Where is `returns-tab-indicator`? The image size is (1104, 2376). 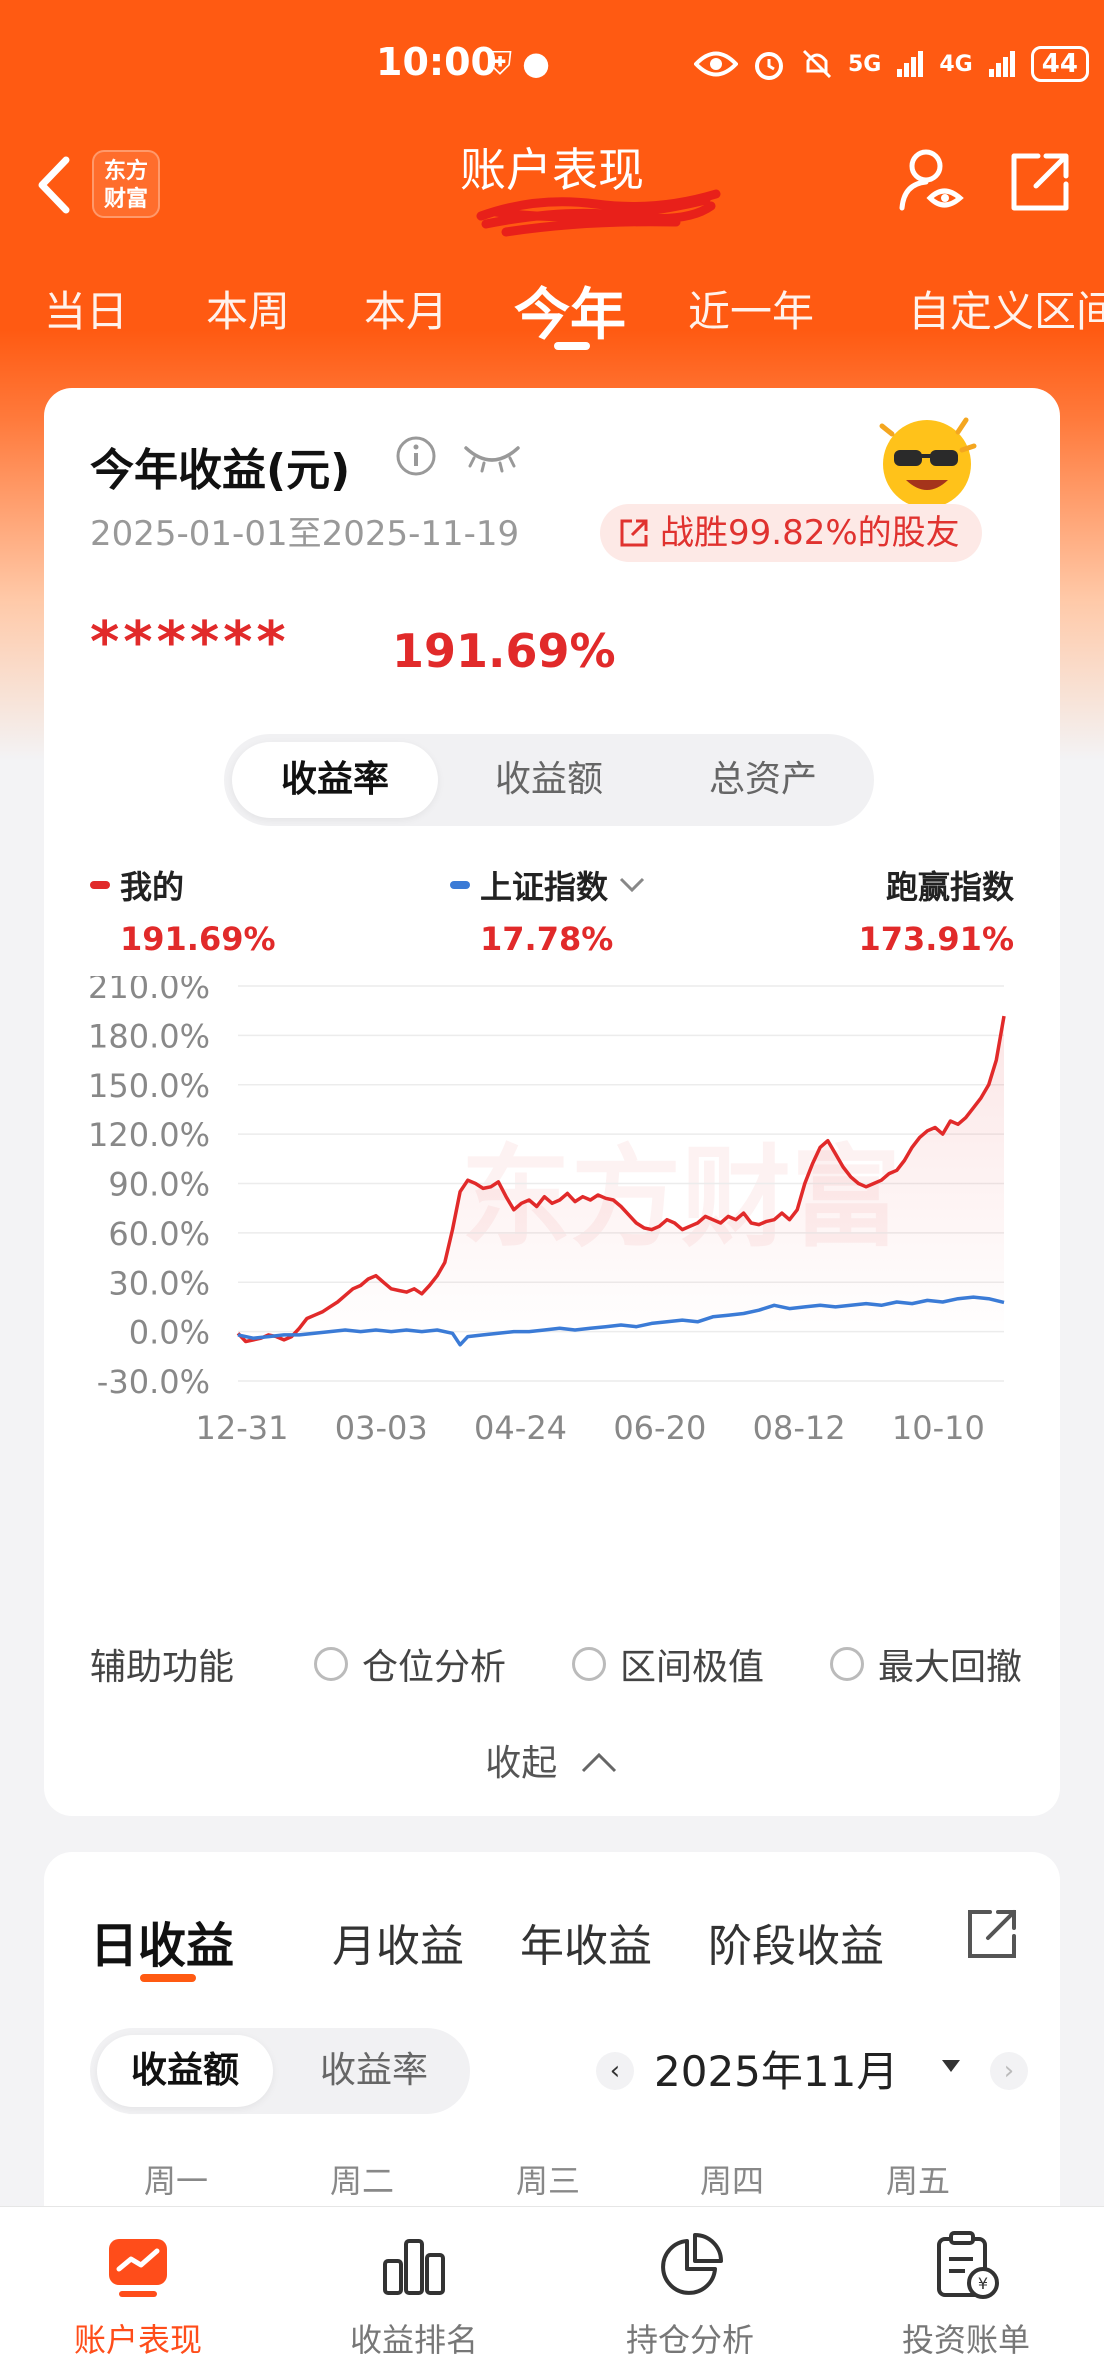 returns-tab-indicator is located at coordinates (168, 1978).